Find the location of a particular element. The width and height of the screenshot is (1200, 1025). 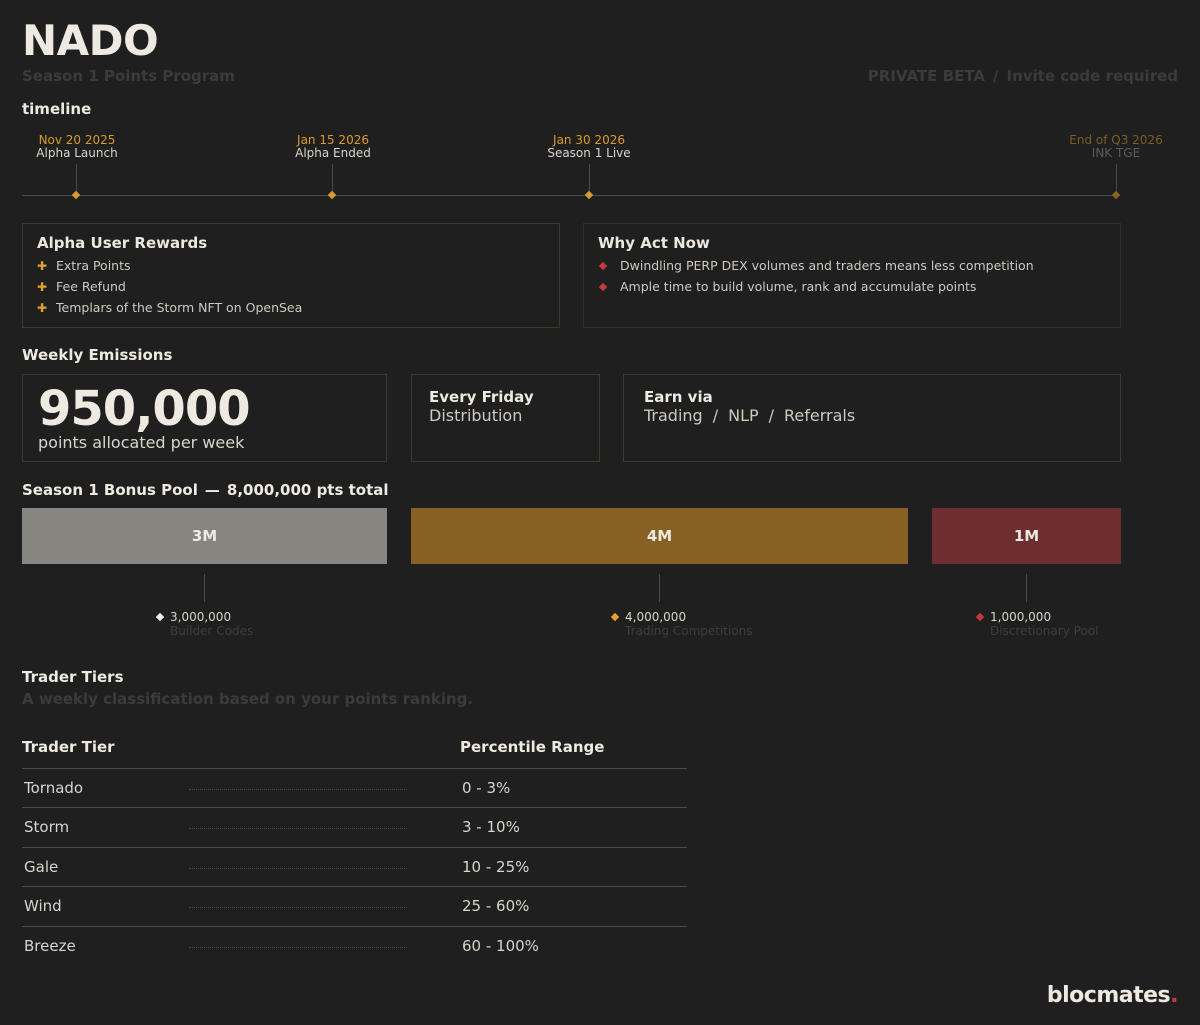

pool-segment-builder-codes: 3M is located at coordinates (204, 536).